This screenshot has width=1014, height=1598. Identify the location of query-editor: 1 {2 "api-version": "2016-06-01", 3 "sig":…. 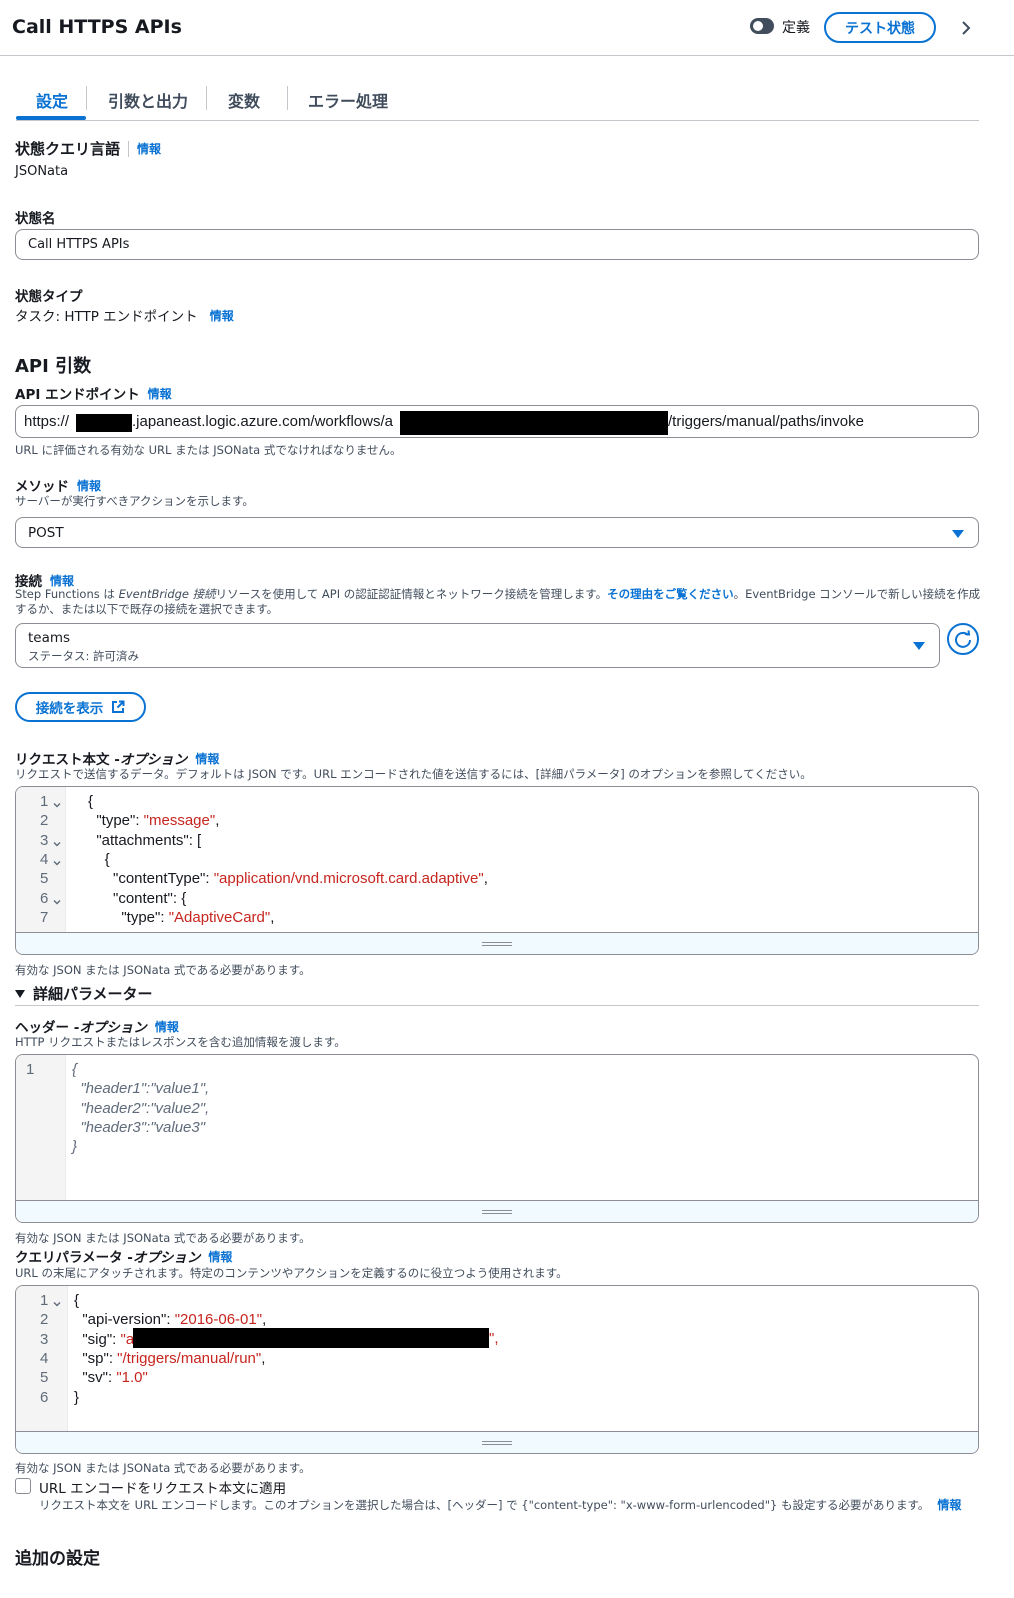
(497, 1369).